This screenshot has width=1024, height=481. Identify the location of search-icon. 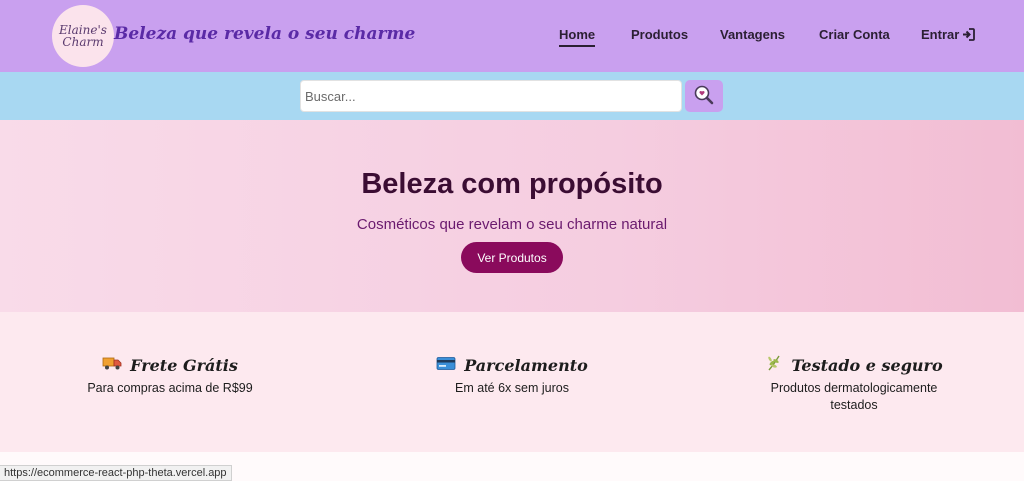
(704, 96).